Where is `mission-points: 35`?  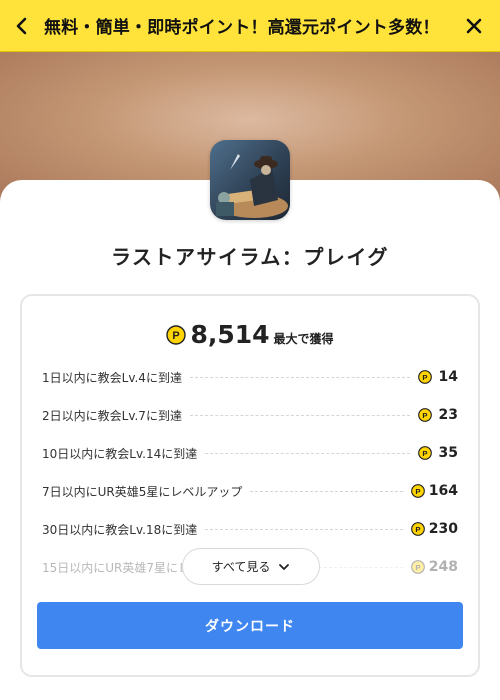
mission-points: 35 is located at coordinates (448, 453).